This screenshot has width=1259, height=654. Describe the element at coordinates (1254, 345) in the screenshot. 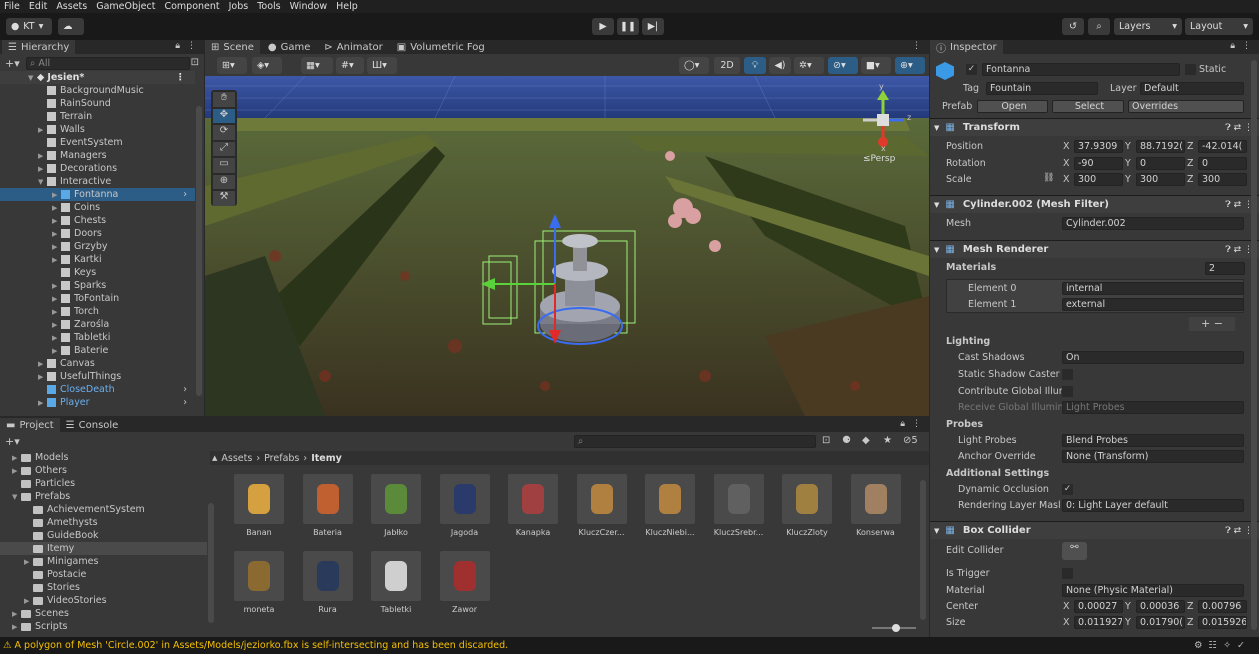

I see `inspector-scrollbar` at that location.